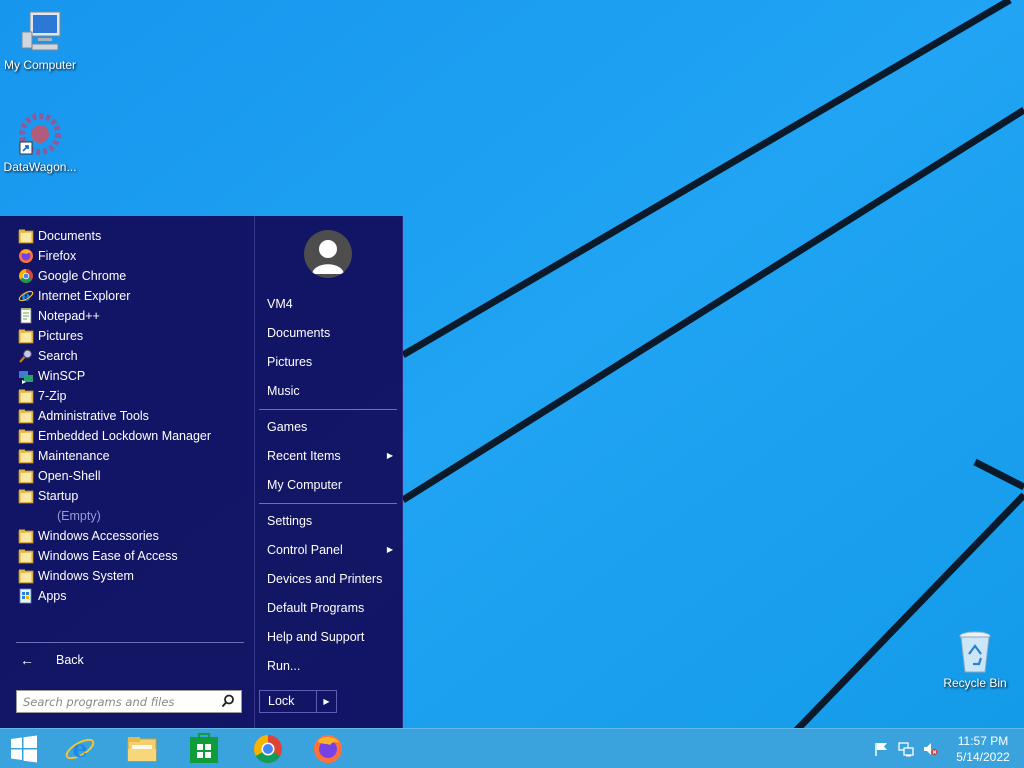 The width and height of the screenshot is (1024, 768). What do you see at coordinates (881, 749) in the screenshot?
I see `action-center-flag-icon` at bounding box center [881, 749].